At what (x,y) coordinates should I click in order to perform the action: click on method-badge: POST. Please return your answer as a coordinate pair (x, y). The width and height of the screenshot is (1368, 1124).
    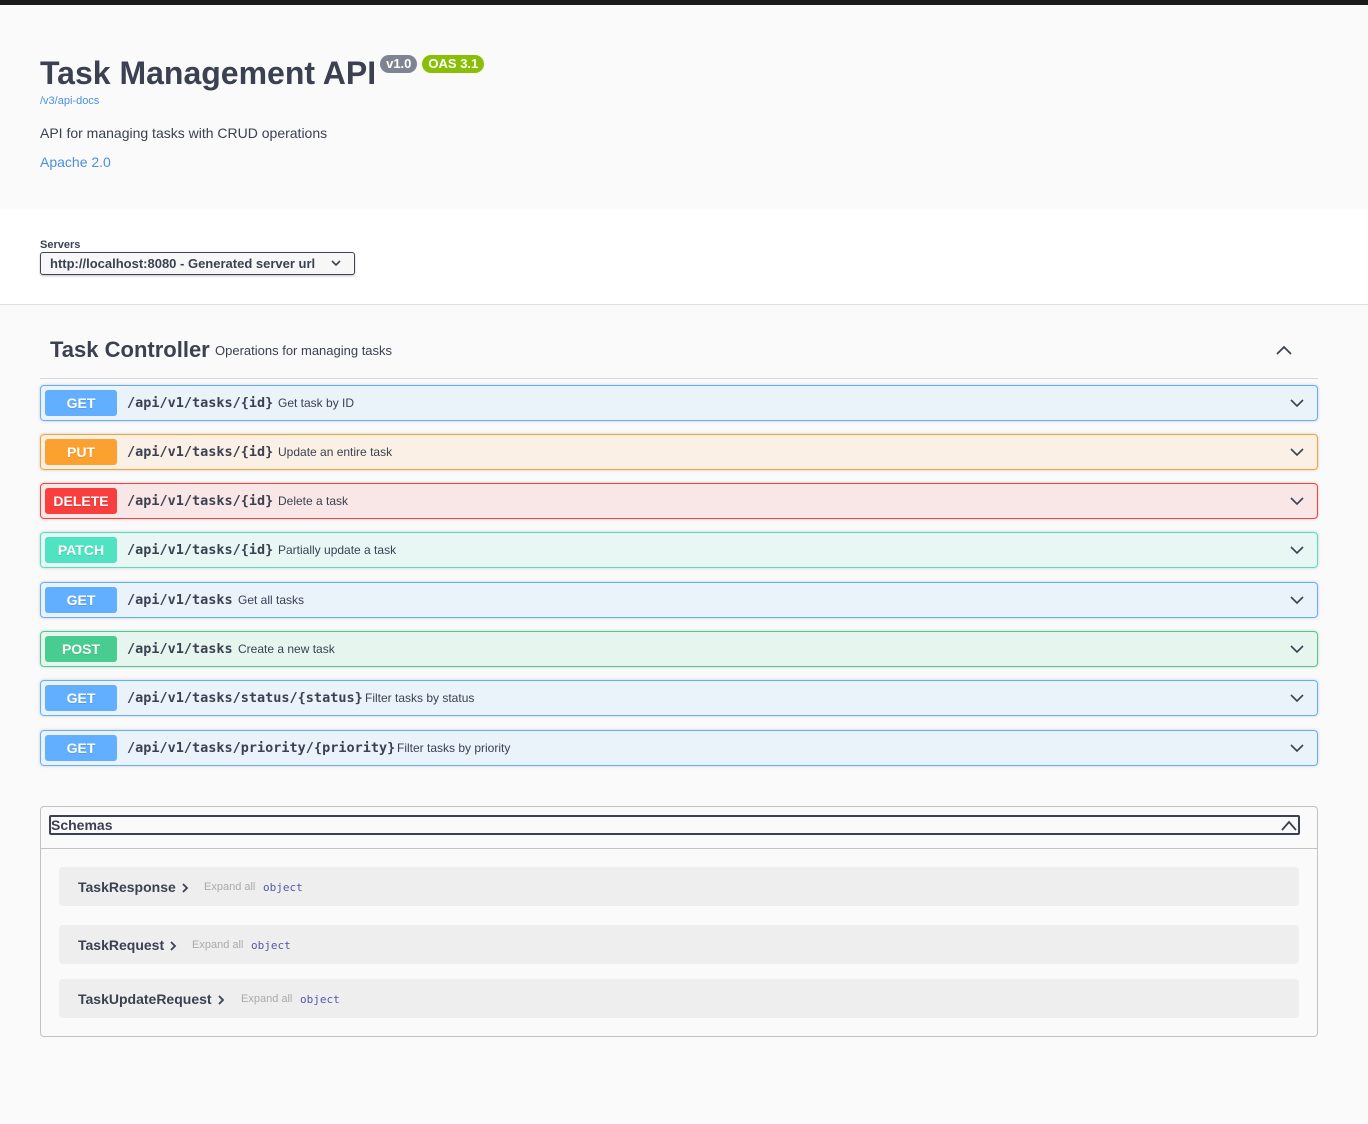
    Looking at the image, I should click on (81, 649).